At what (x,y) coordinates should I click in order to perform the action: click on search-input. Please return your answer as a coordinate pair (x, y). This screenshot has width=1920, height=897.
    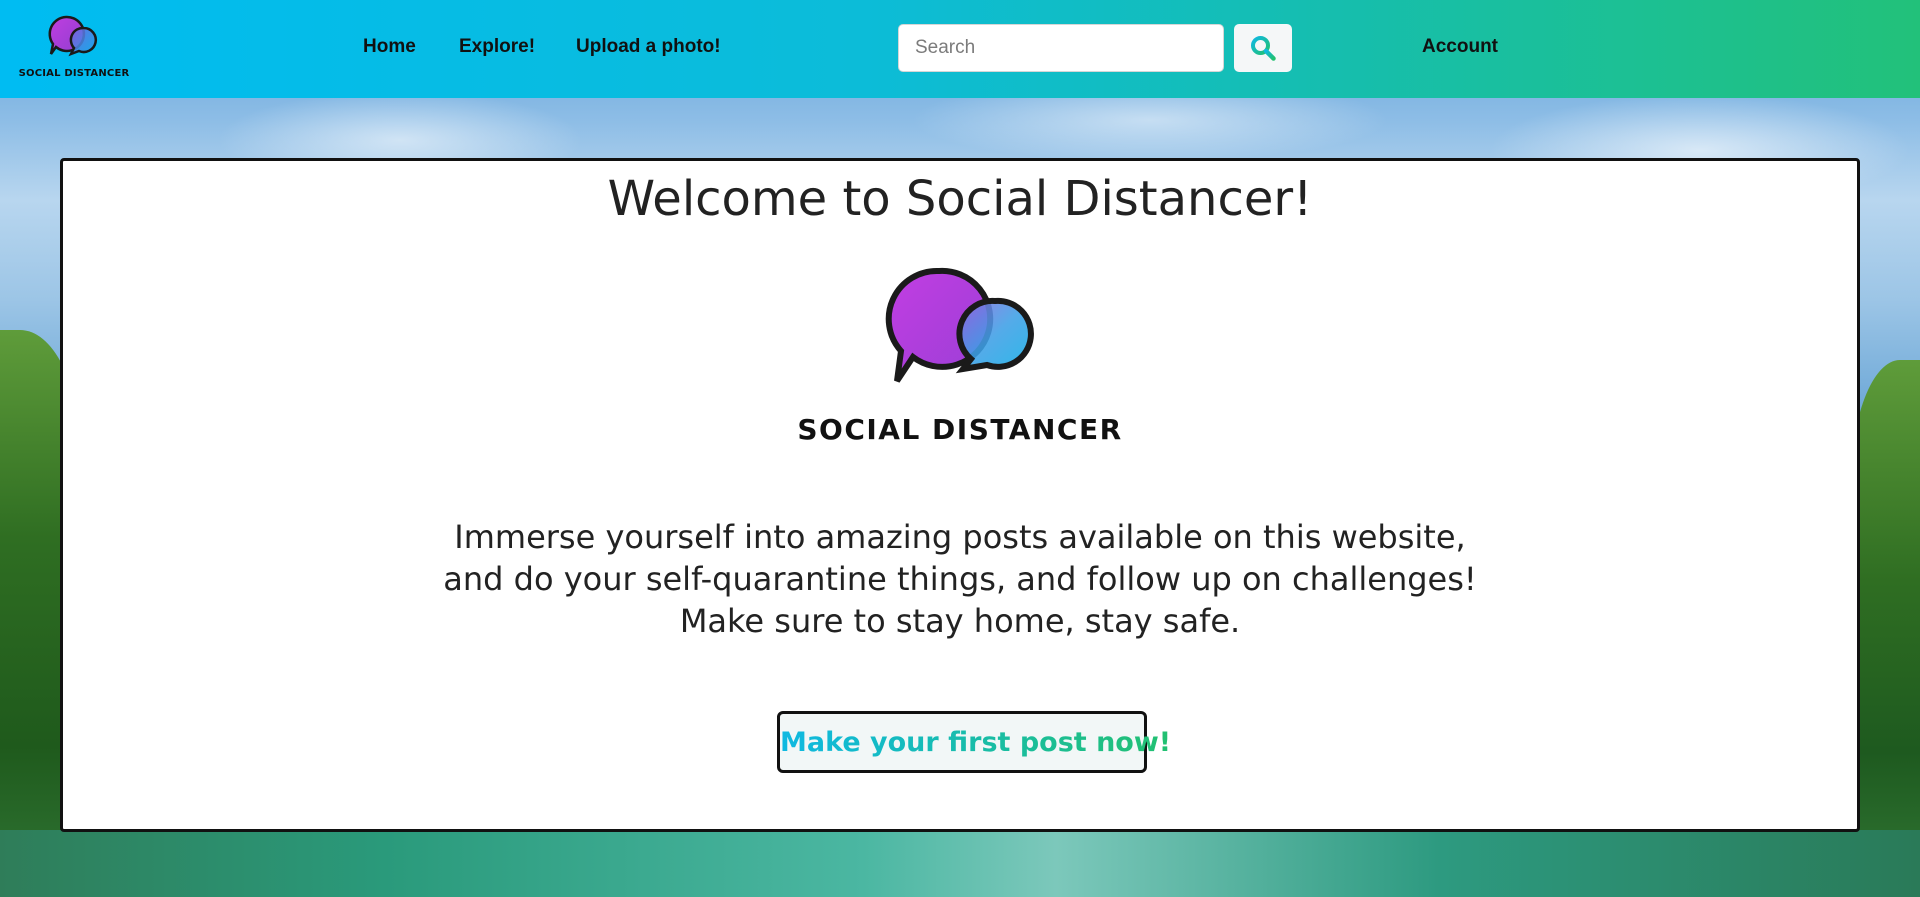
    Looking at the image, I should click on (1061, 48).